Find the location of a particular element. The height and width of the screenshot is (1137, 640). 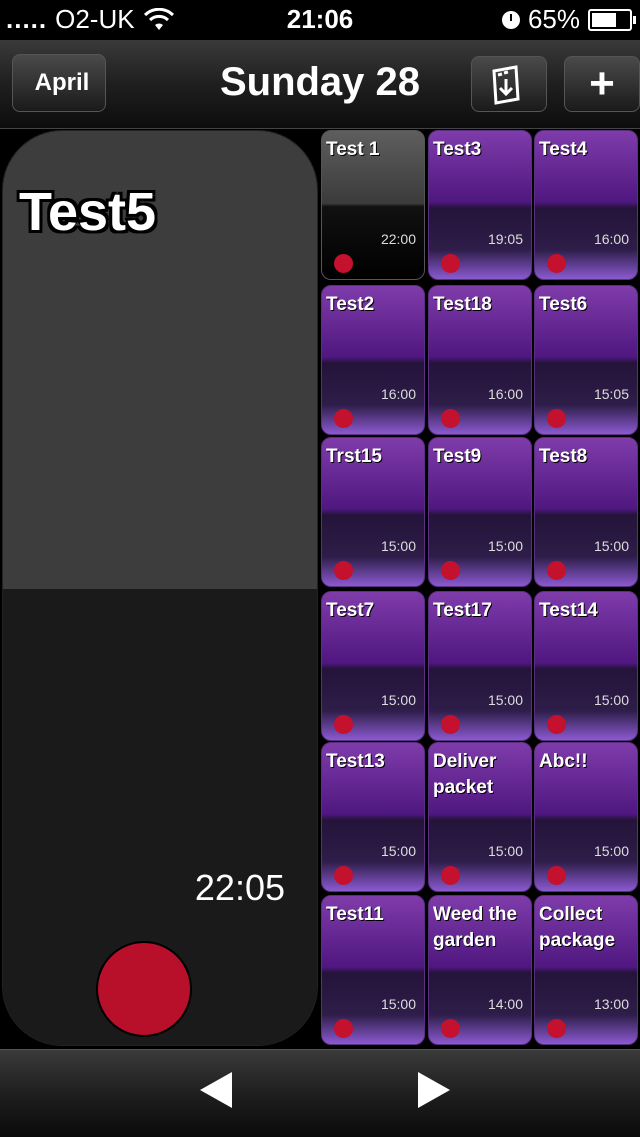

selected-event-title: Test5 is located at coordinates (88, 212).